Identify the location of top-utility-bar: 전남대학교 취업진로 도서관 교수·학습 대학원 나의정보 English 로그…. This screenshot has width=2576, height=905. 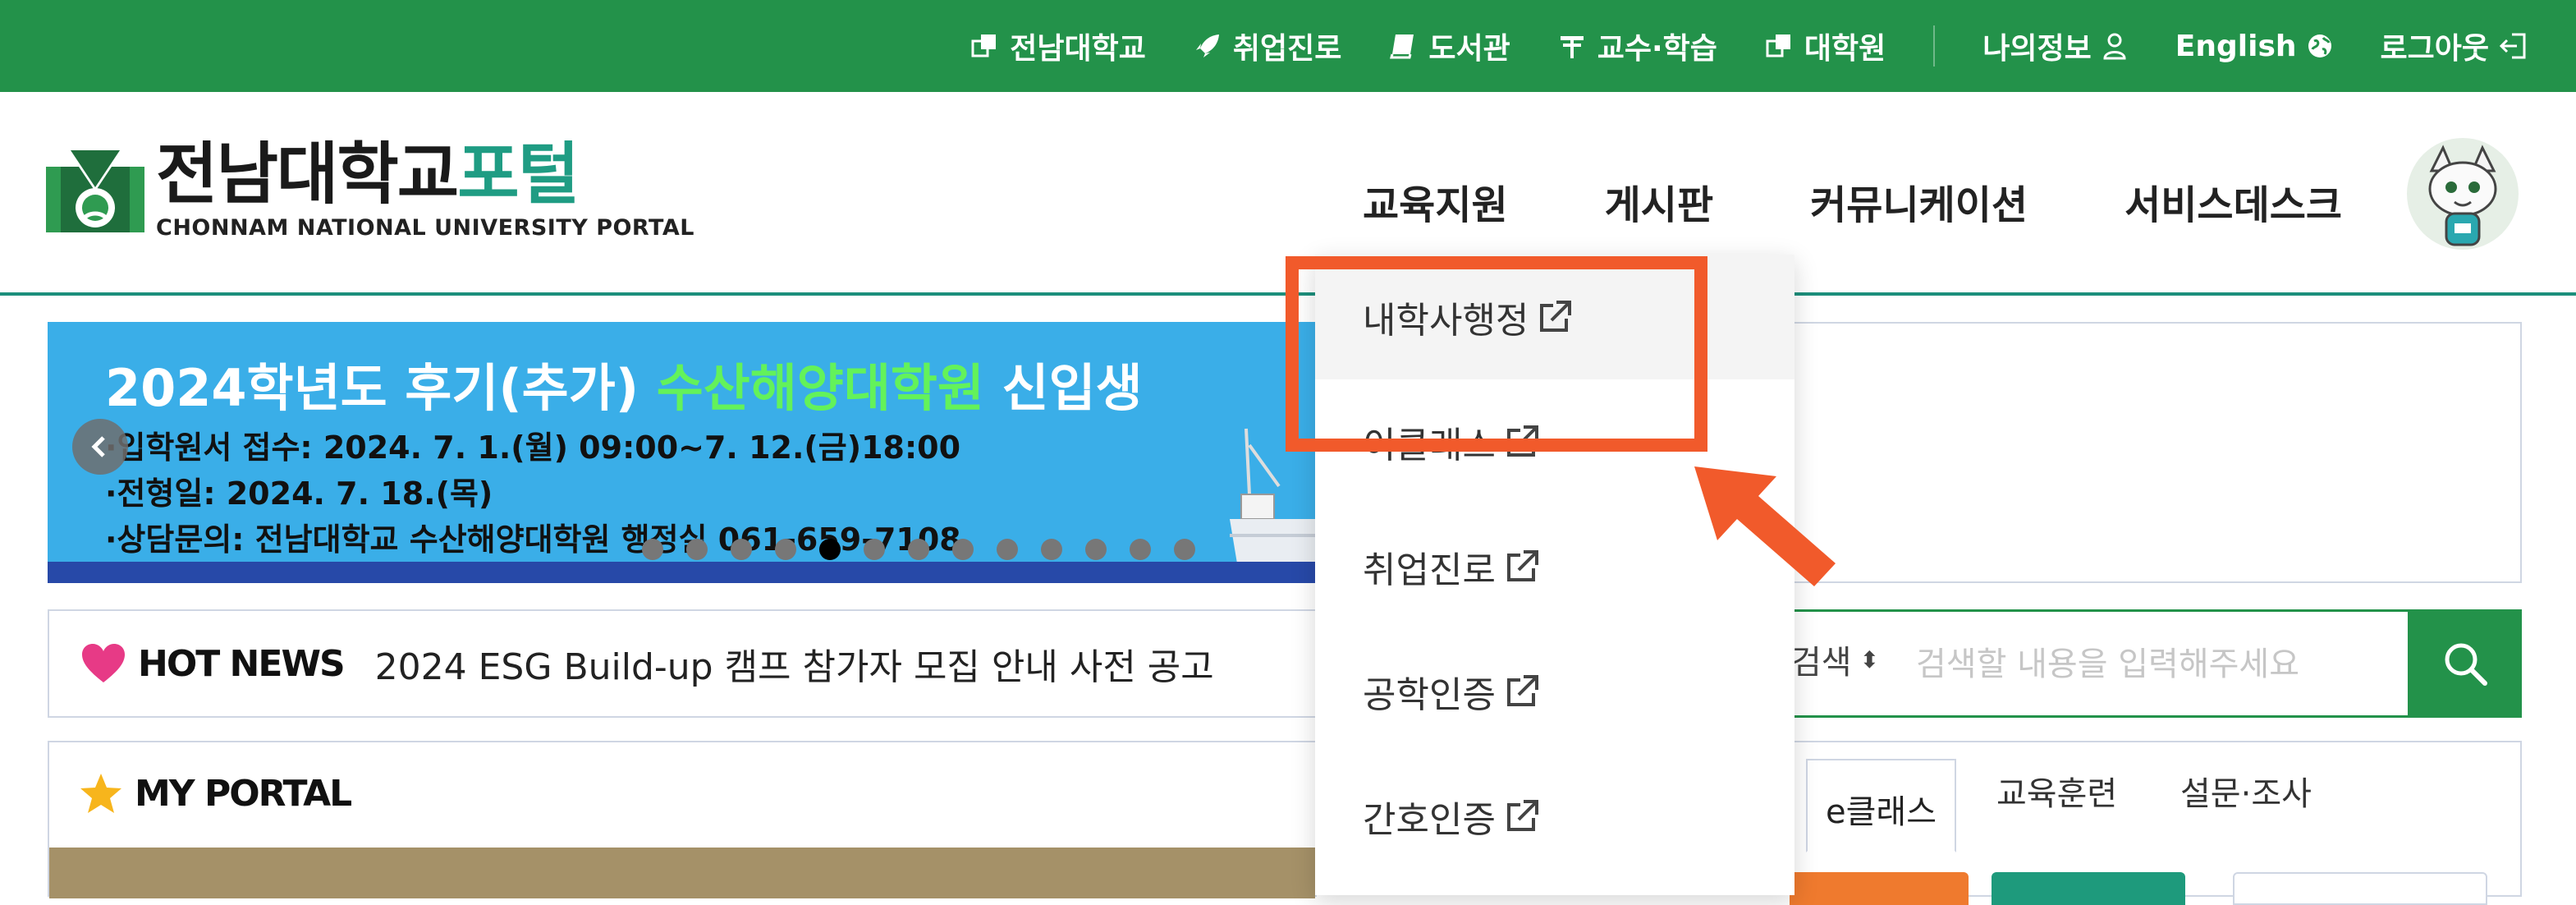
(1288, 46).